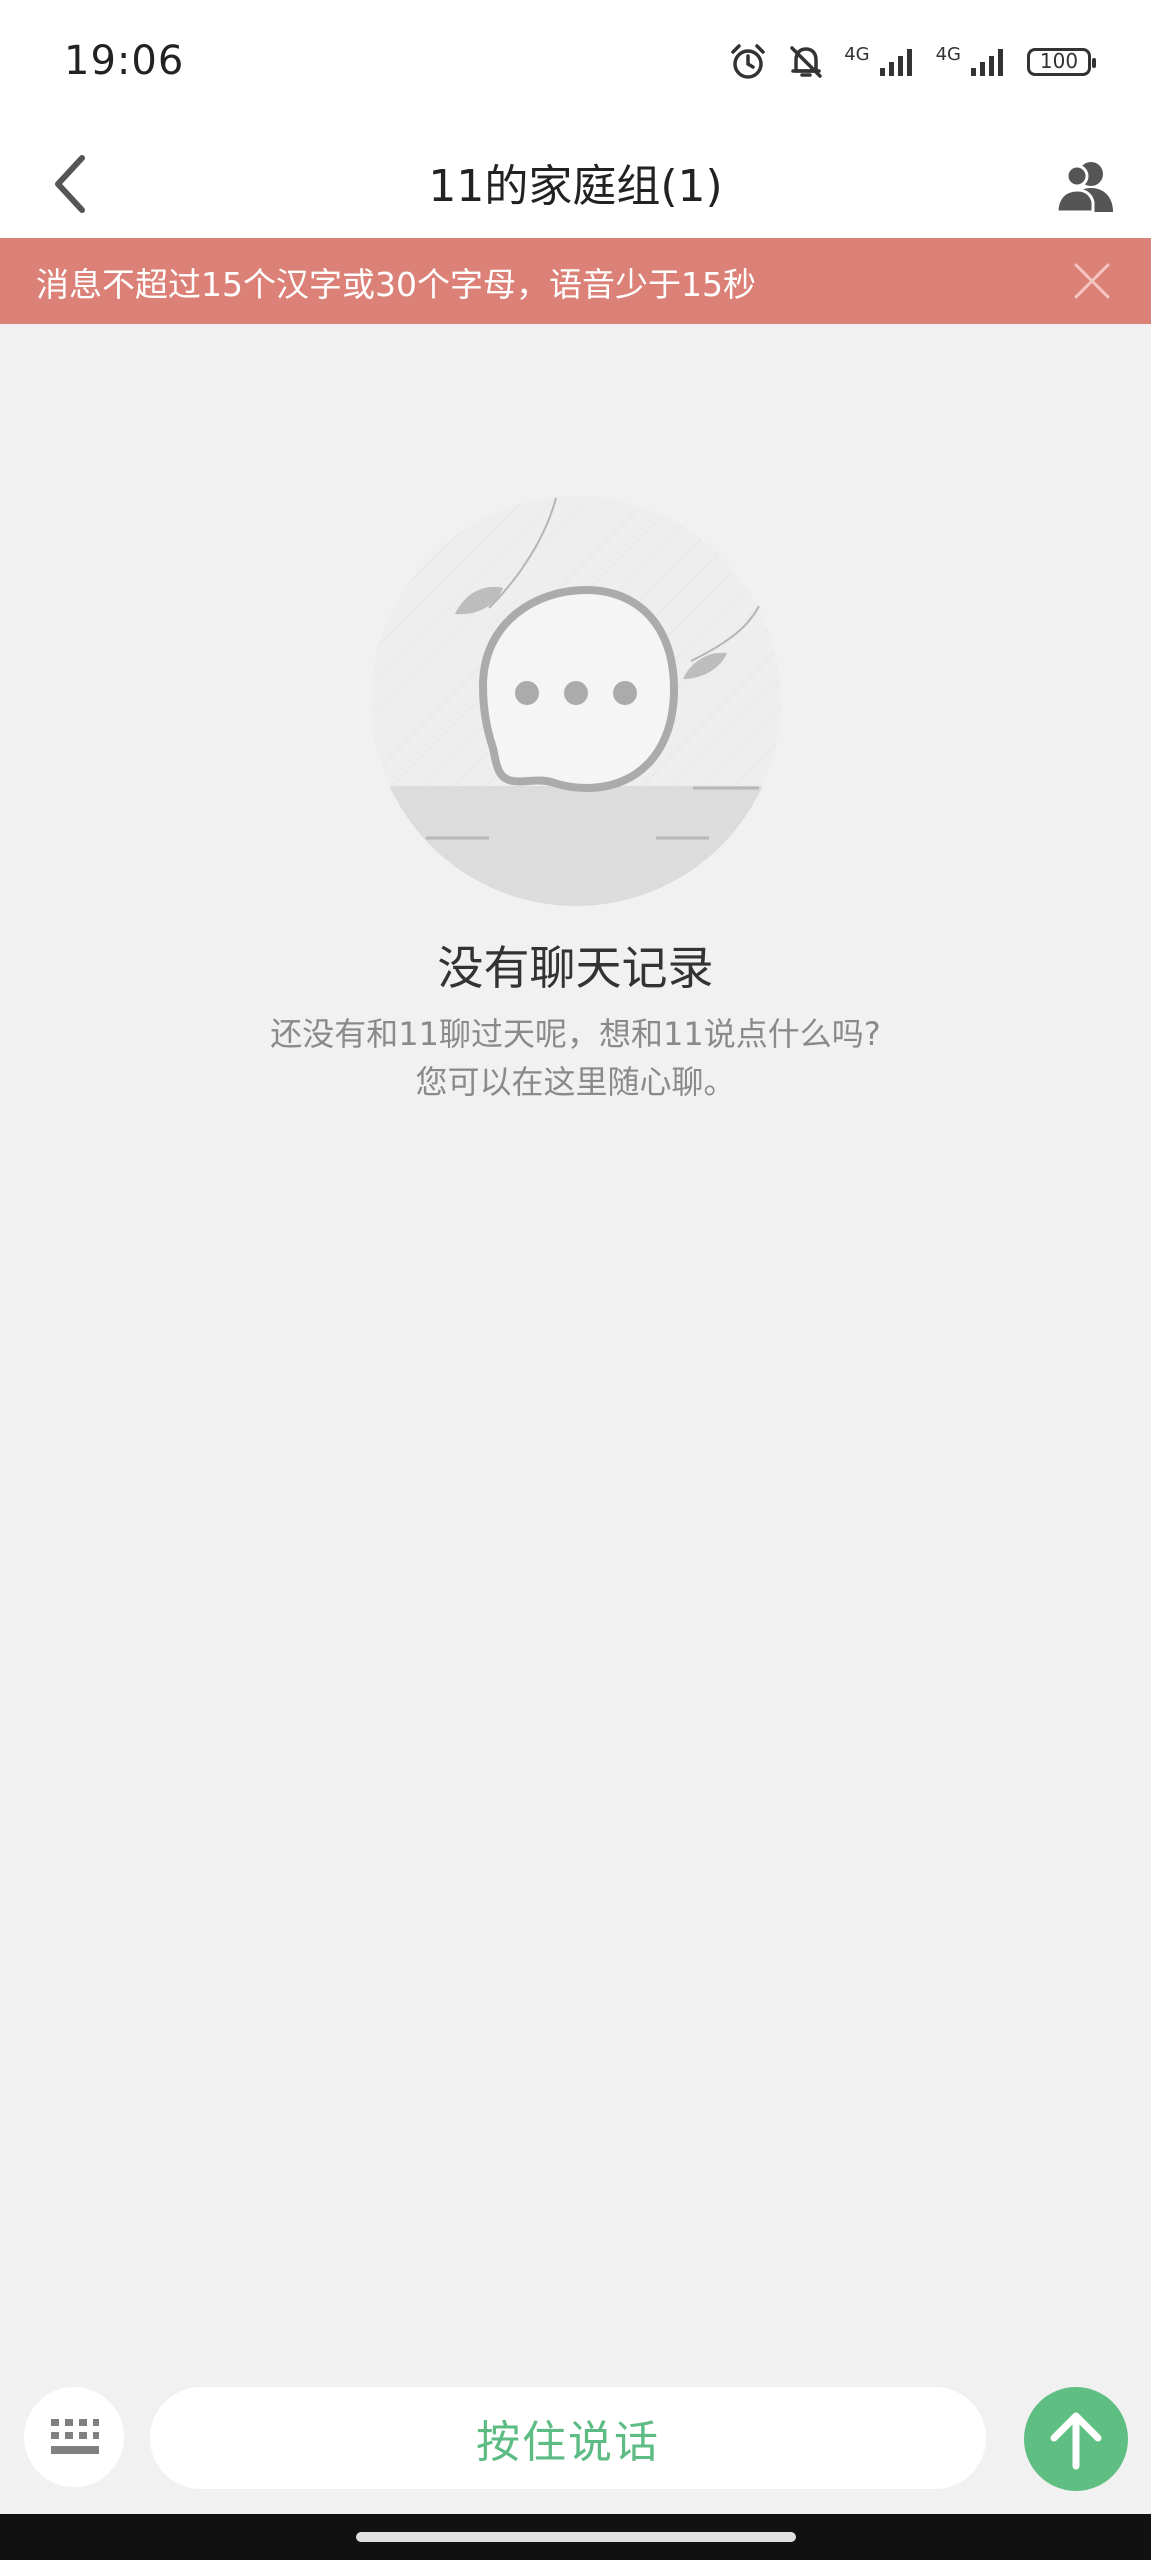 The width and height of the screenshot is (1151, 2560). What do you see at coordinates (748, 61) in the screenshot?
I see `alarm-icon` at bounding box center [748, 61].